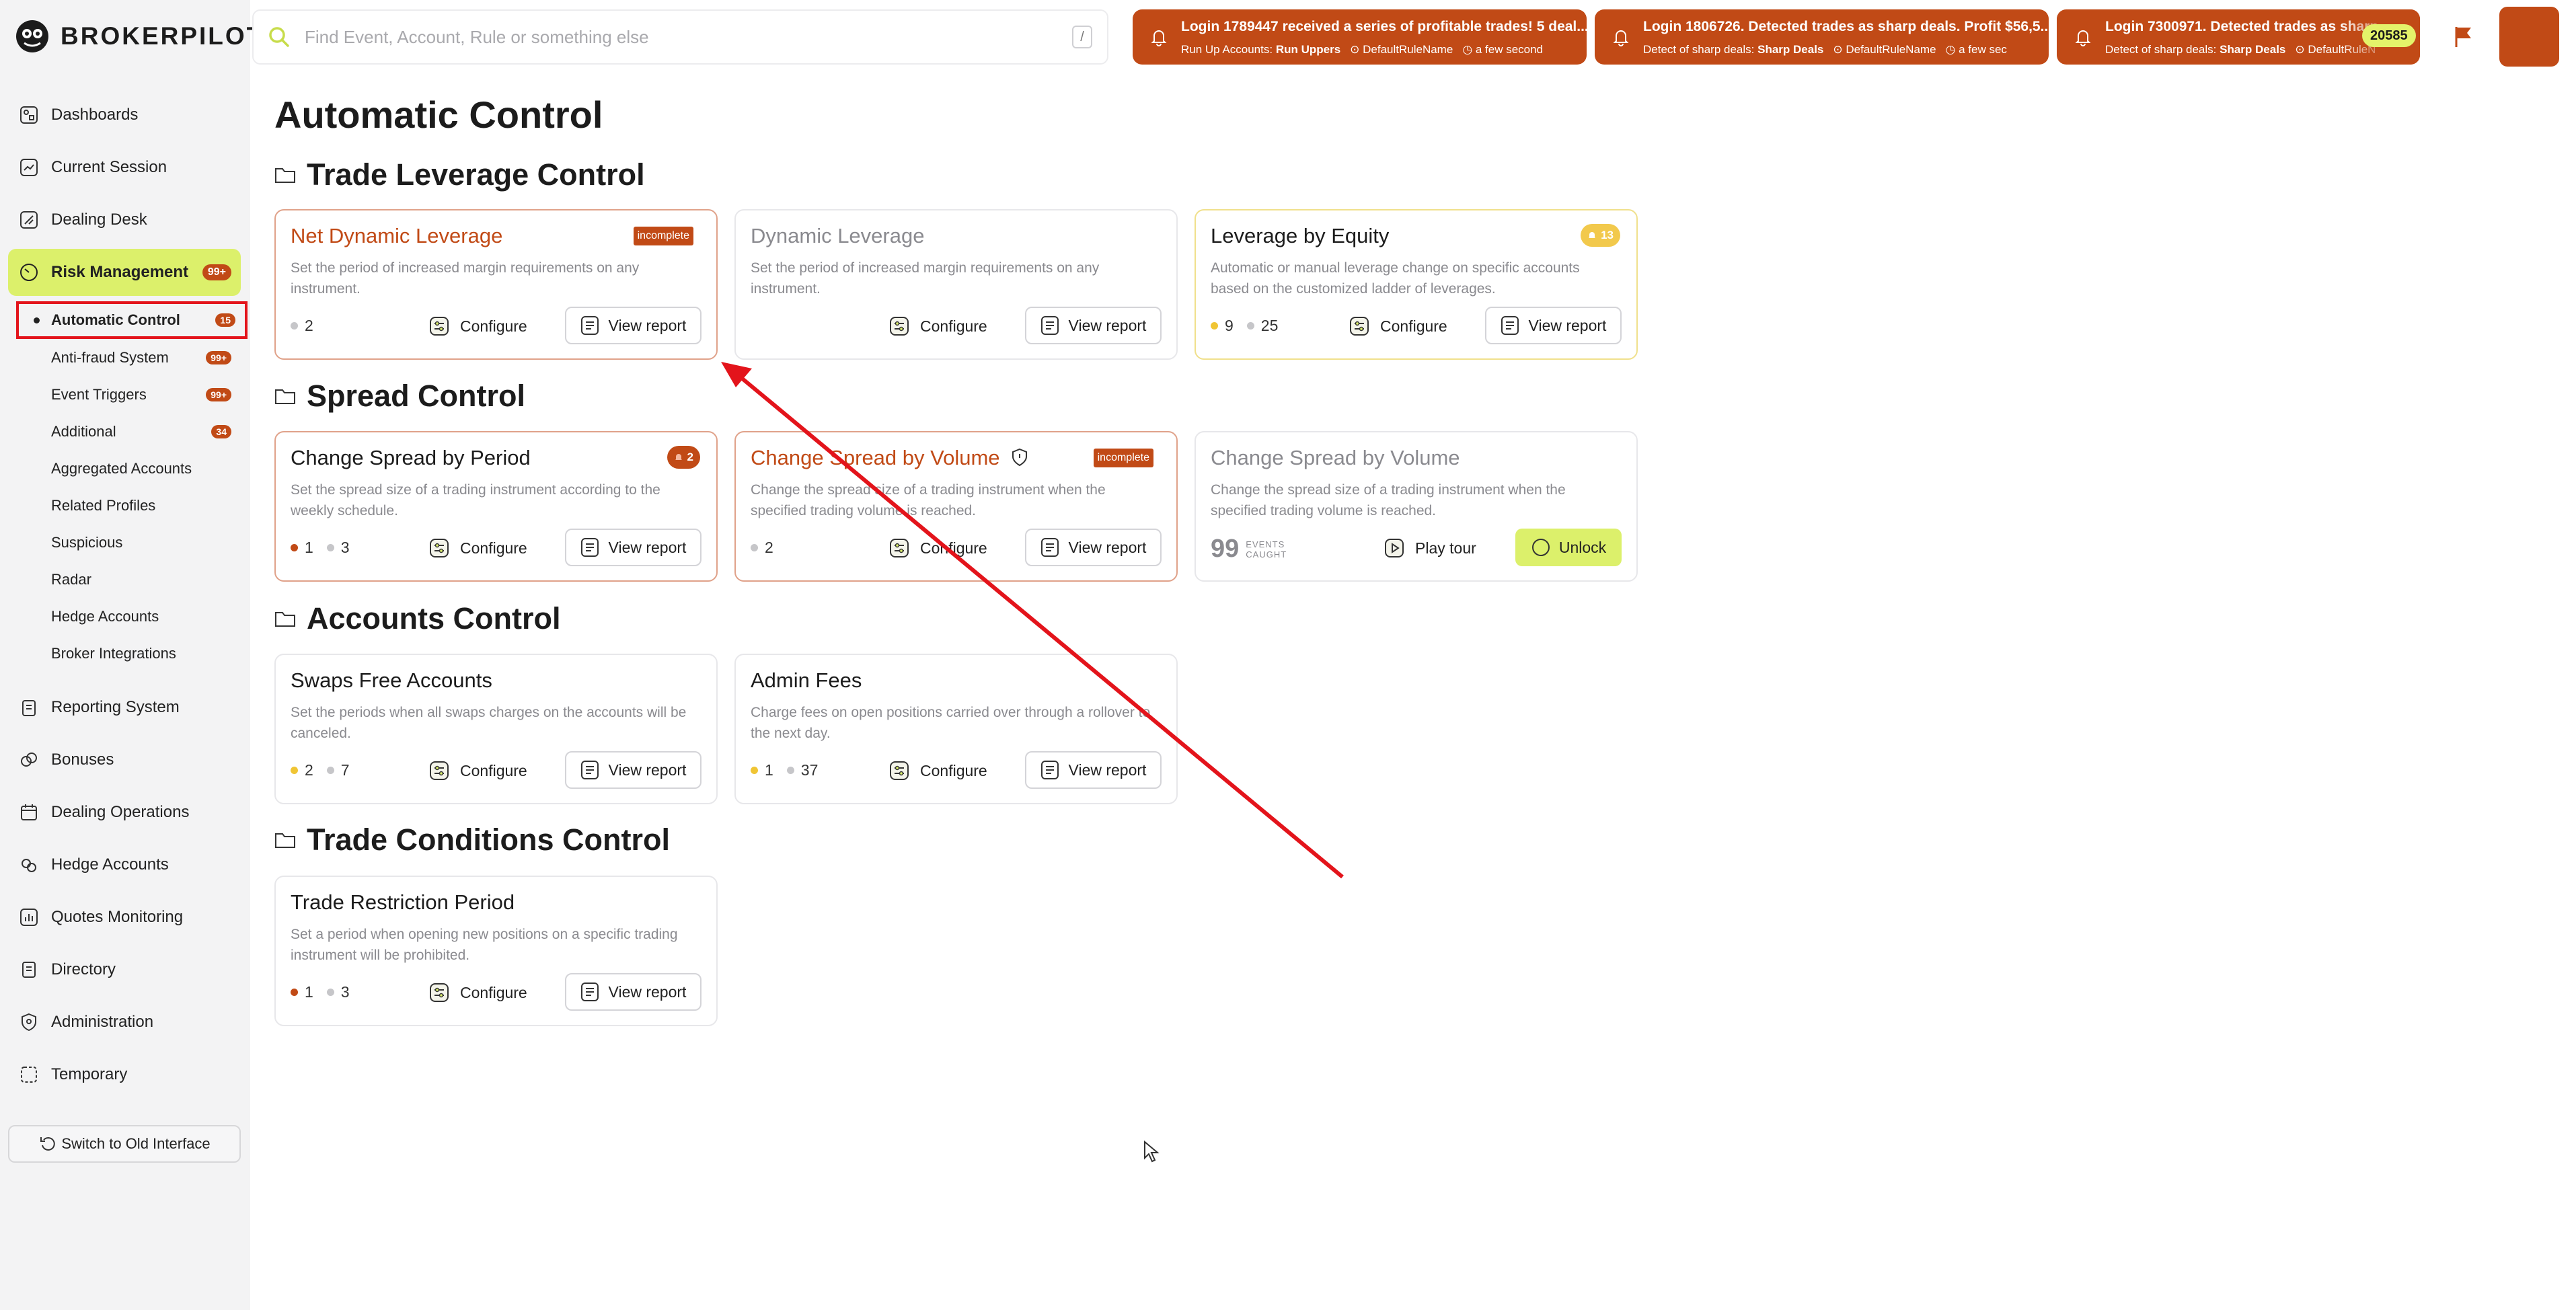 The image size is (2576, 1310). What do you see at coordinates (124, 970) in the screenshot?
I see `nav-item-directory: Directory` at bounding box center [124, 970].